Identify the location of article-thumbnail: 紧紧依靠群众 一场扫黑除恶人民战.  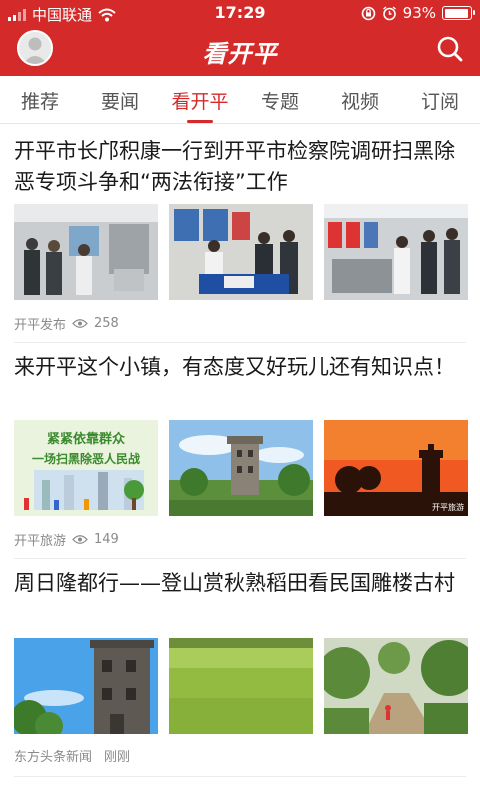
(86, 468).